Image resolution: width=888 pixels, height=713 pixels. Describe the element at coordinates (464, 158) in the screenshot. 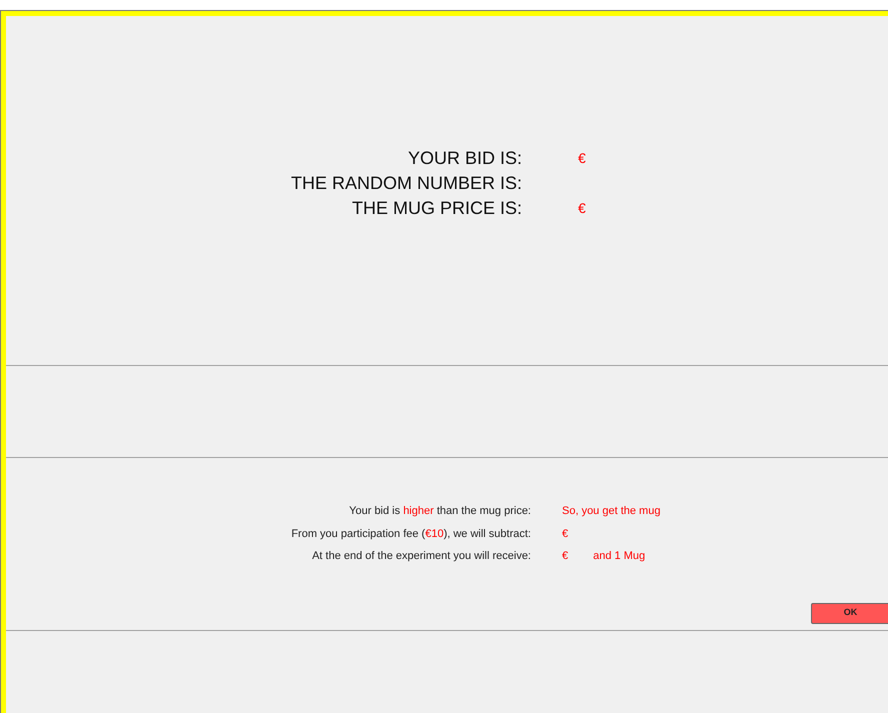

I see `result-label: YOUR BID IS:` at that location.